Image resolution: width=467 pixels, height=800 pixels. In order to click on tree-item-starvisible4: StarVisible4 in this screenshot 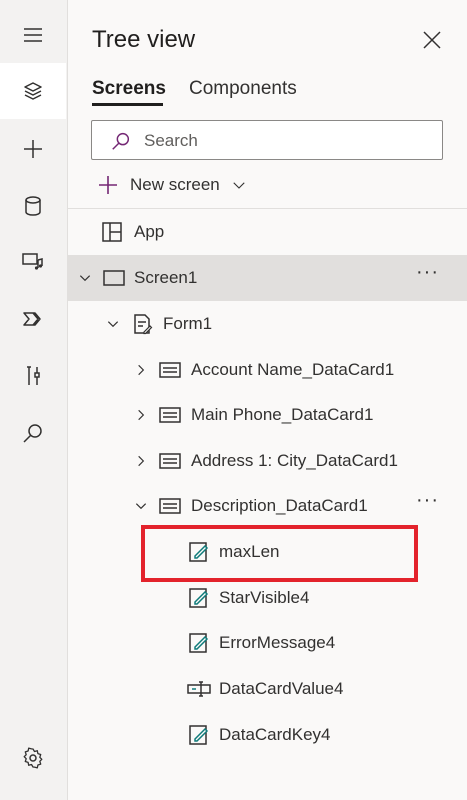, I will do `click(267, 598)`.